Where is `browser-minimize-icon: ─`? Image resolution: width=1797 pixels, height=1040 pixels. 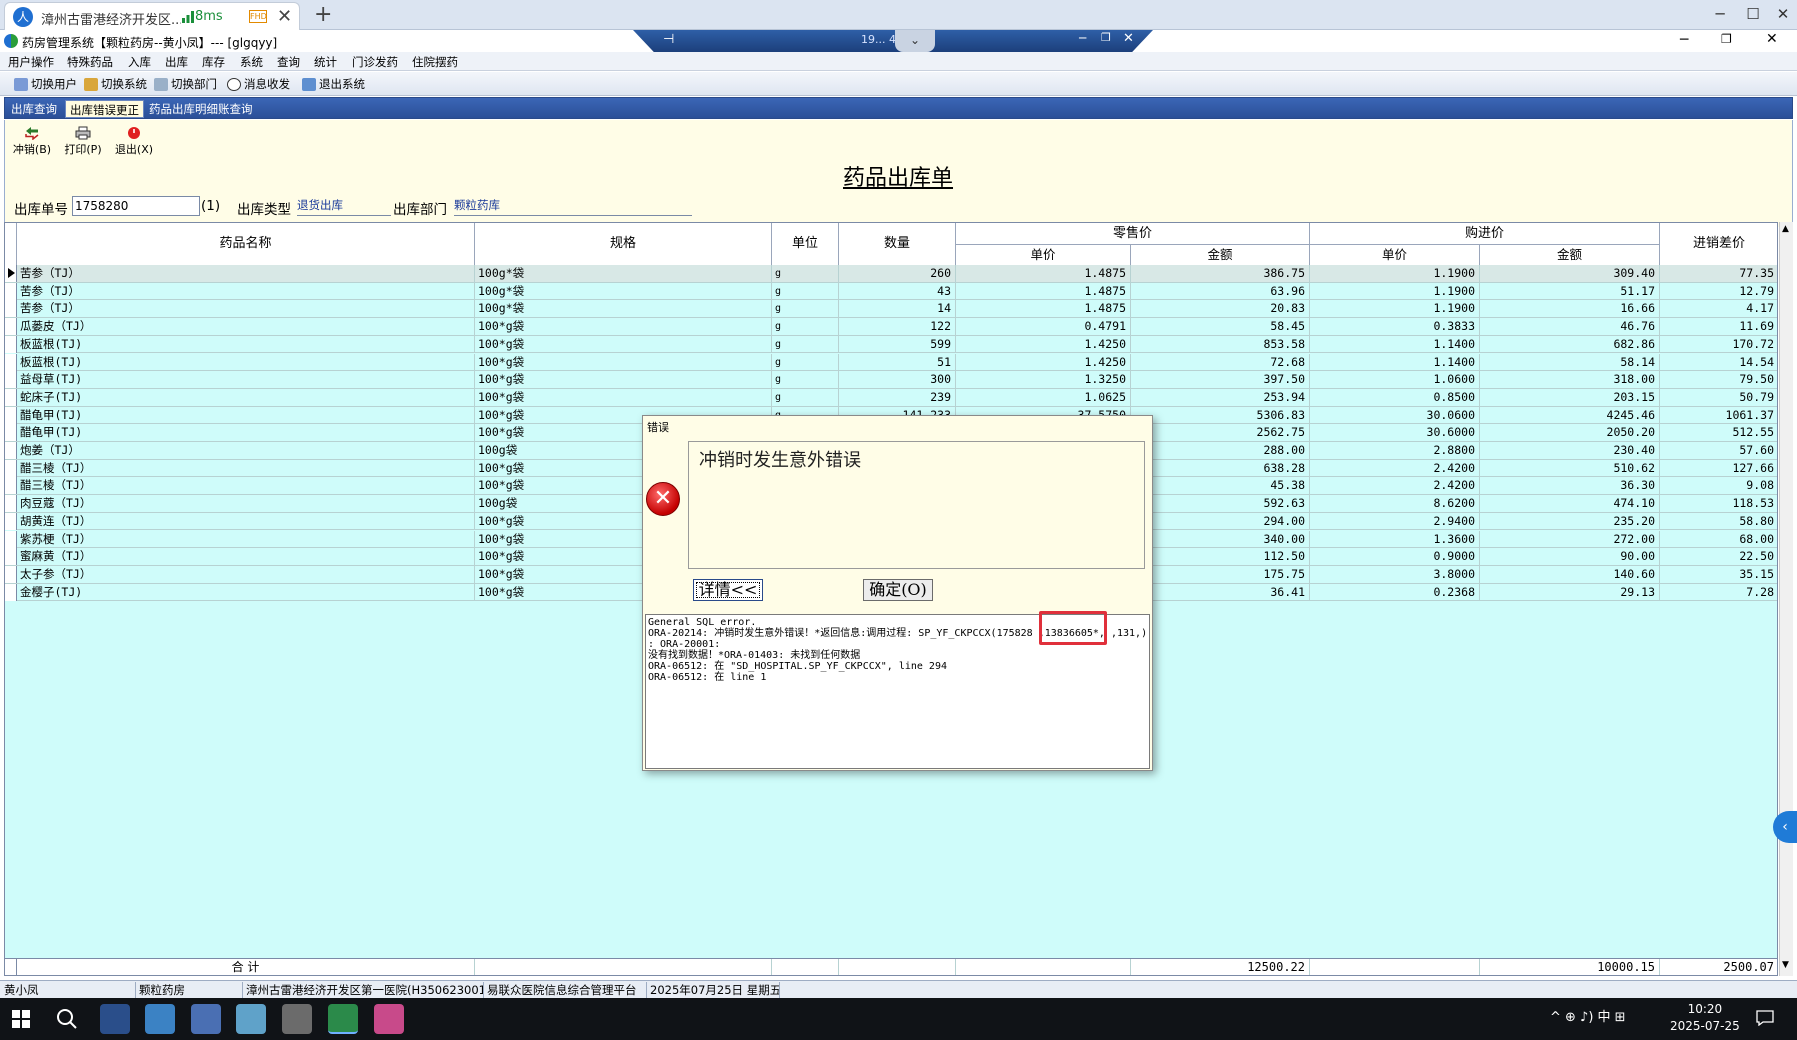 browser-minimize-icon: ─ is located at coordinates (1720, 14).